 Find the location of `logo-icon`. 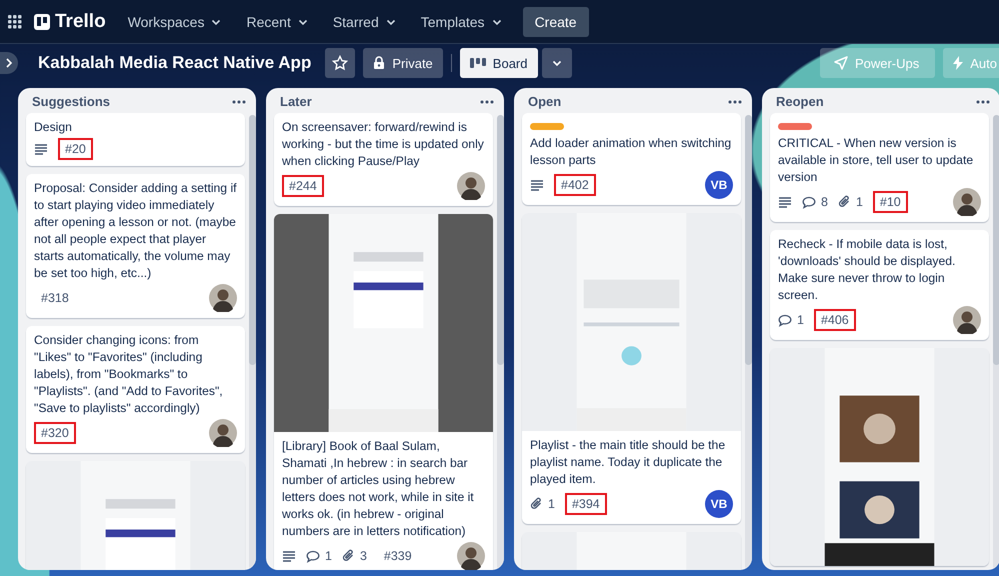

logo-icon is located at coordinates (42, 22).